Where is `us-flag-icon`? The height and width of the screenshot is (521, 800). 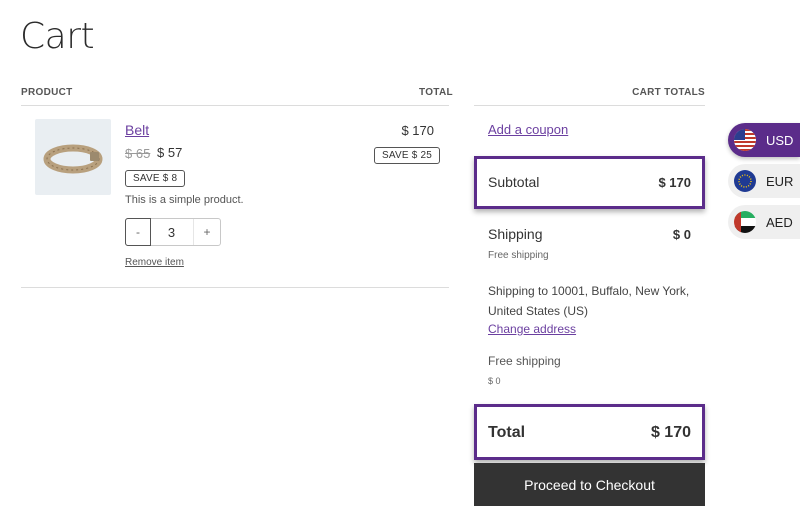 us-flag-icon is located at coordinates (745, 140).